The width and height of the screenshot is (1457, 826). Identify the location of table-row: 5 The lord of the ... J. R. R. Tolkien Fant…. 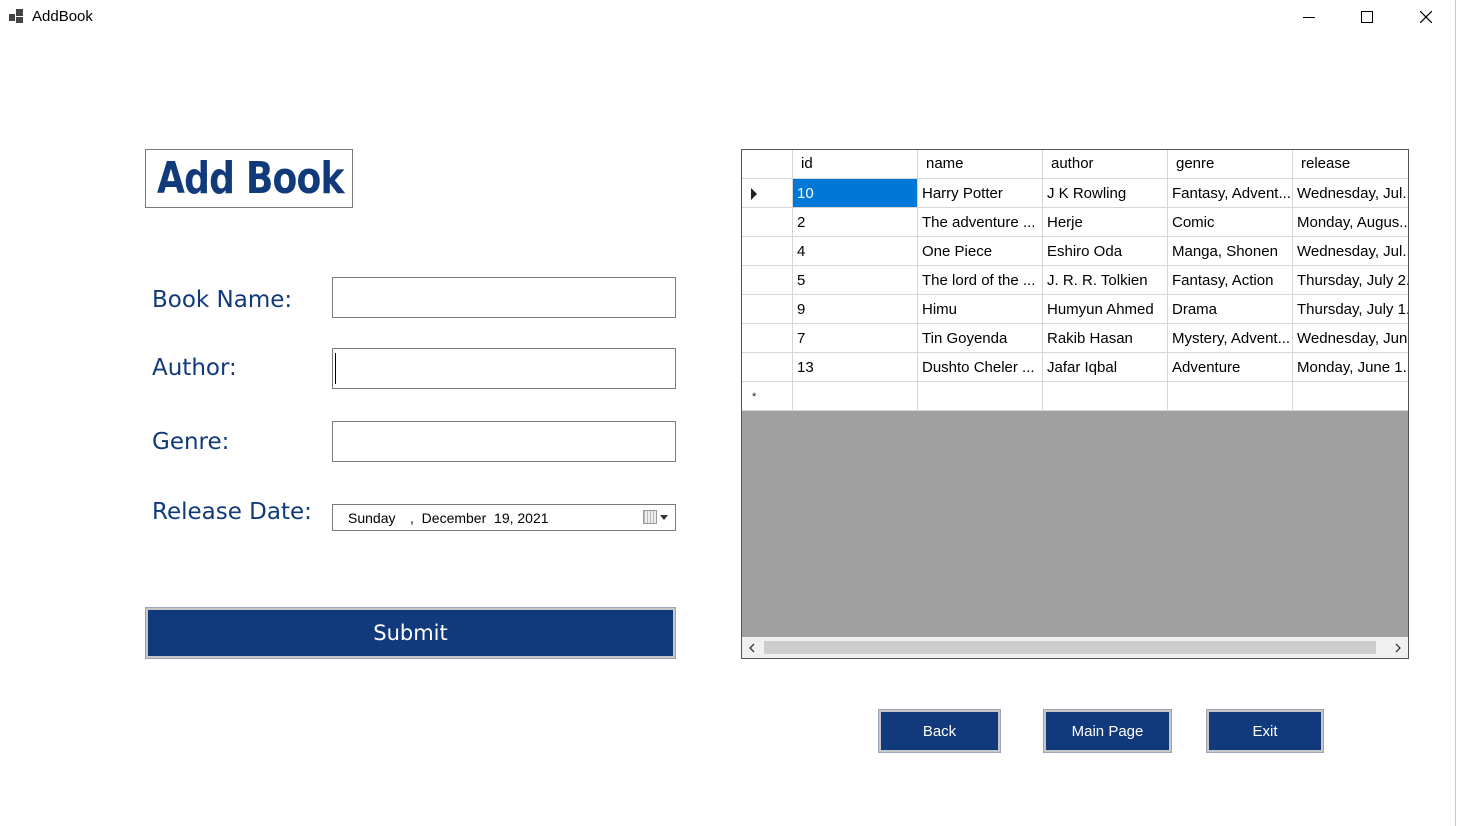
(1075, 280).